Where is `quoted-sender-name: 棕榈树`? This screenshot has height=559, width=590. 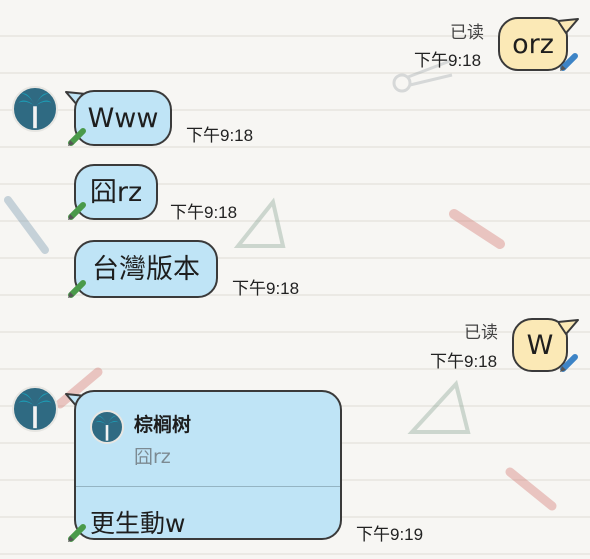
quoted-sender-name: 棕榈树 is located at coordinates (163, 425).